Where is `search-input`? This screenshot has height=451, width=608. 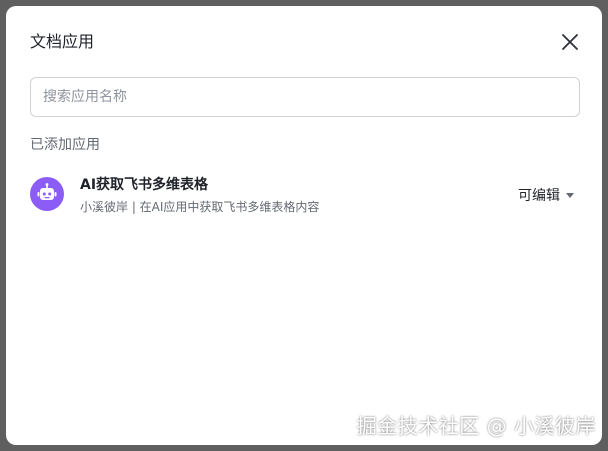 search-input is located at coordinates (305, 97).